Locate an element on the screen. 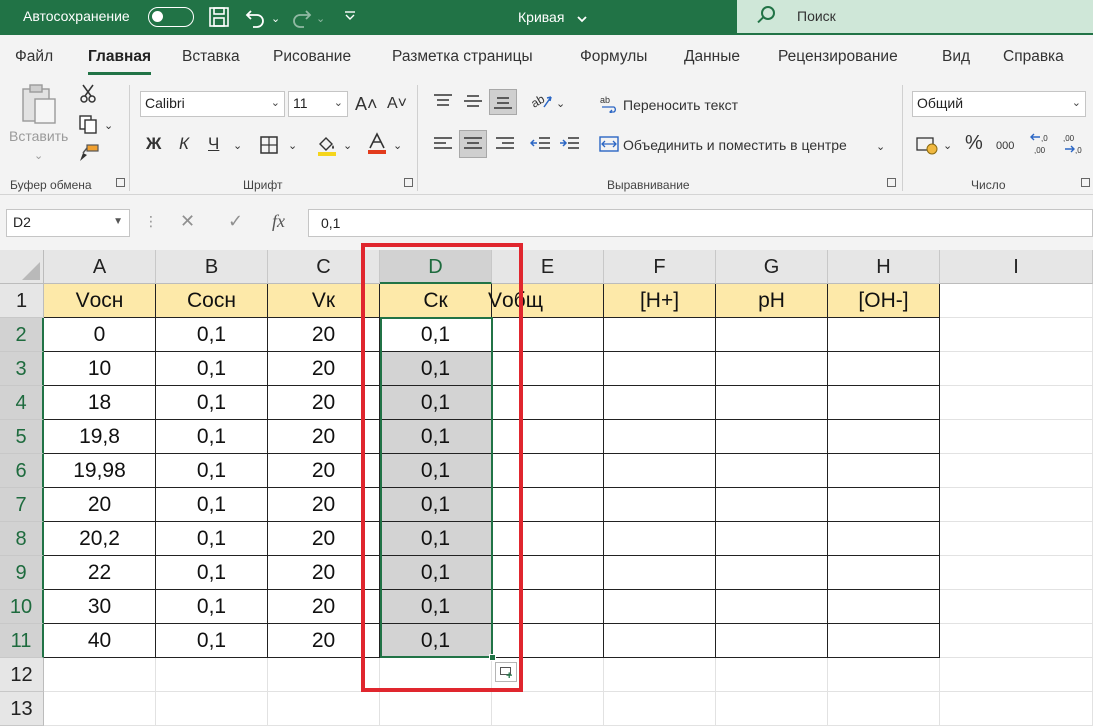 Image resolution: width=1093 pixels, height=726 pixels. borders-icon is located at coordinates (269, 148).